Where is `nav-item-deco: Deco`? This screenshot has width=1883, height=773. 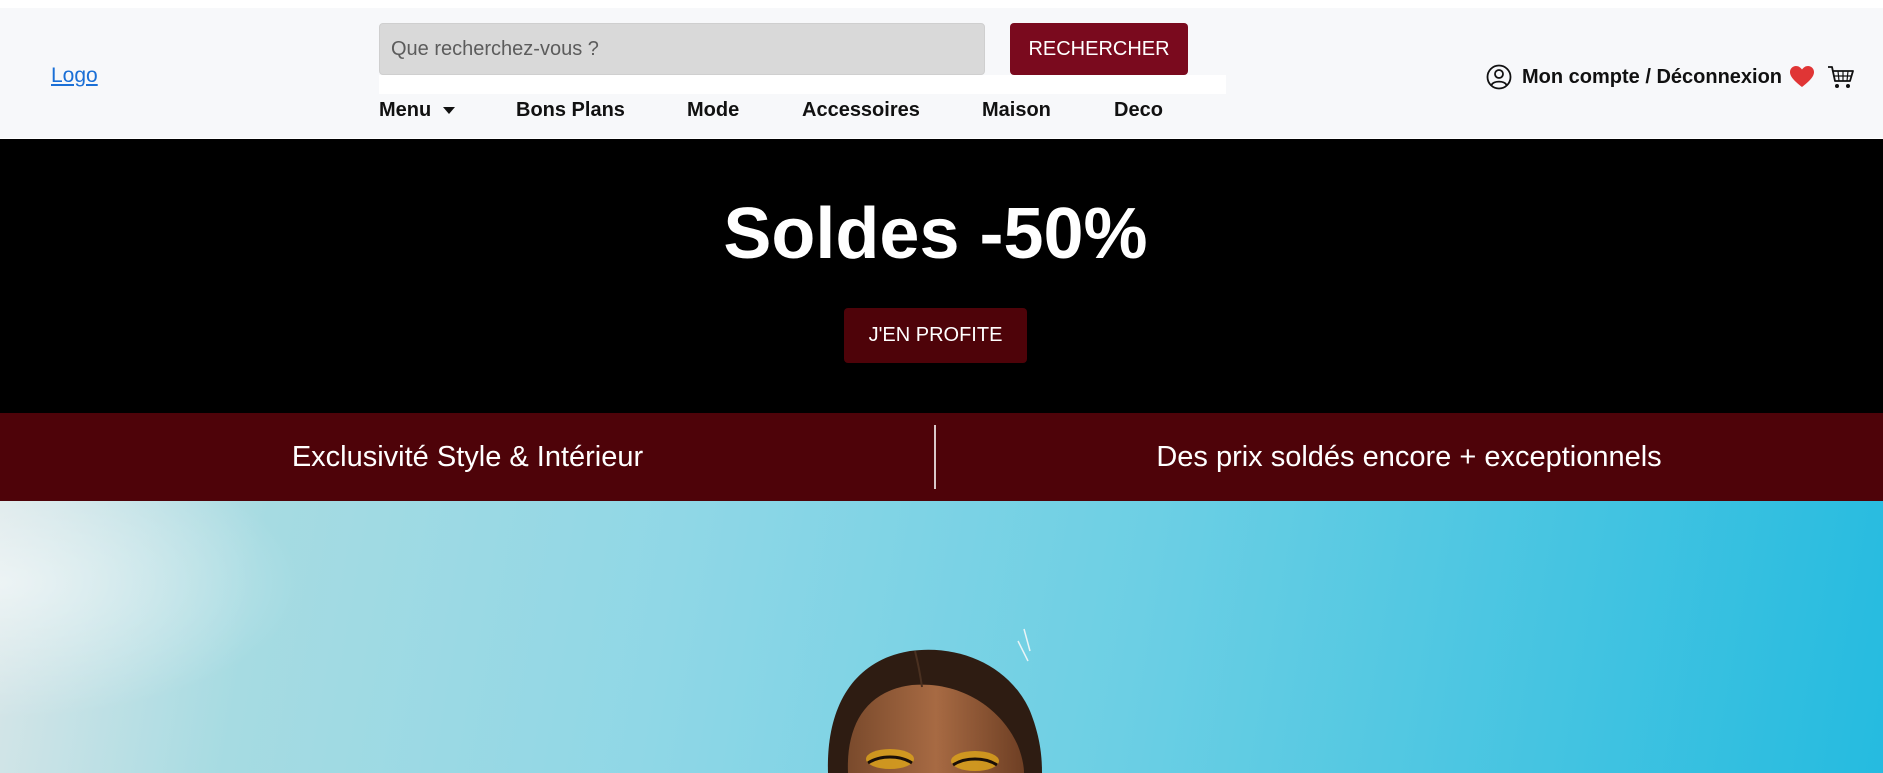
nav-item-deco: Deco is located at coordinates (1138, 110).